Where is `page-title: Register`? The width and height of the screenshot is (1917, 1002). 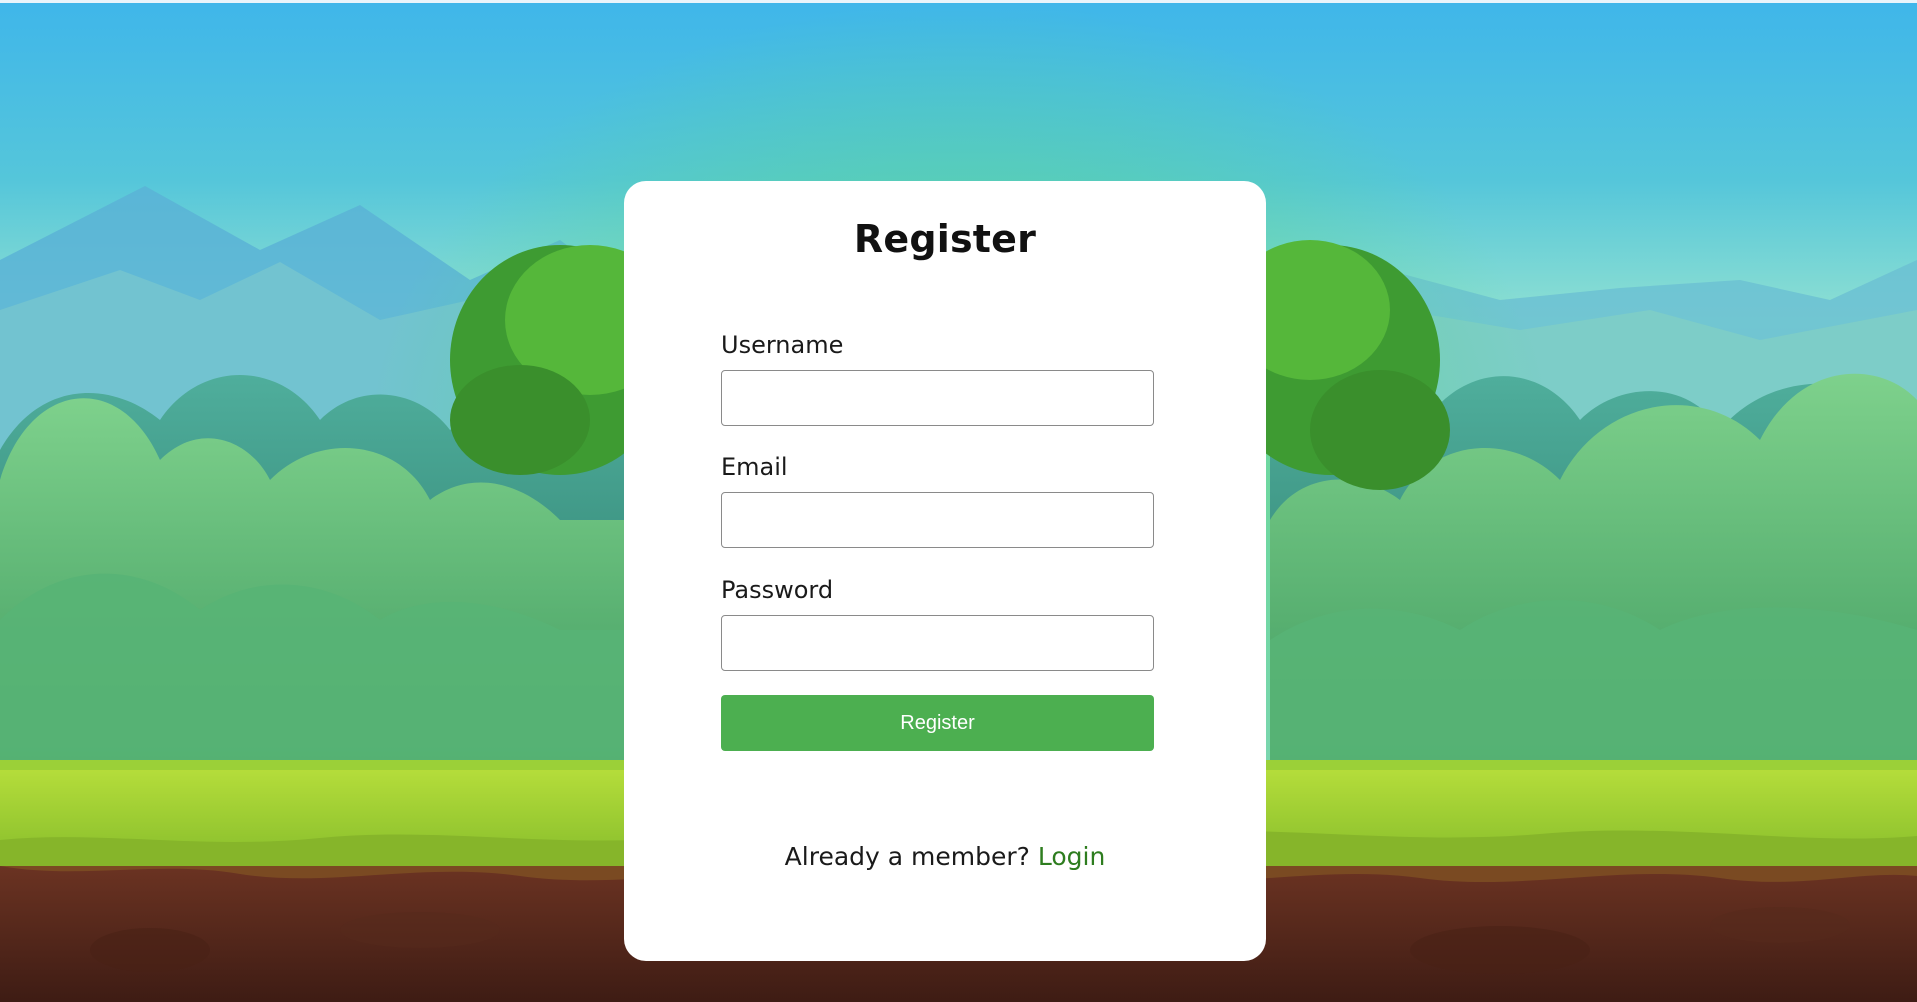 page-title: Register is located at coordinates (945, 239).